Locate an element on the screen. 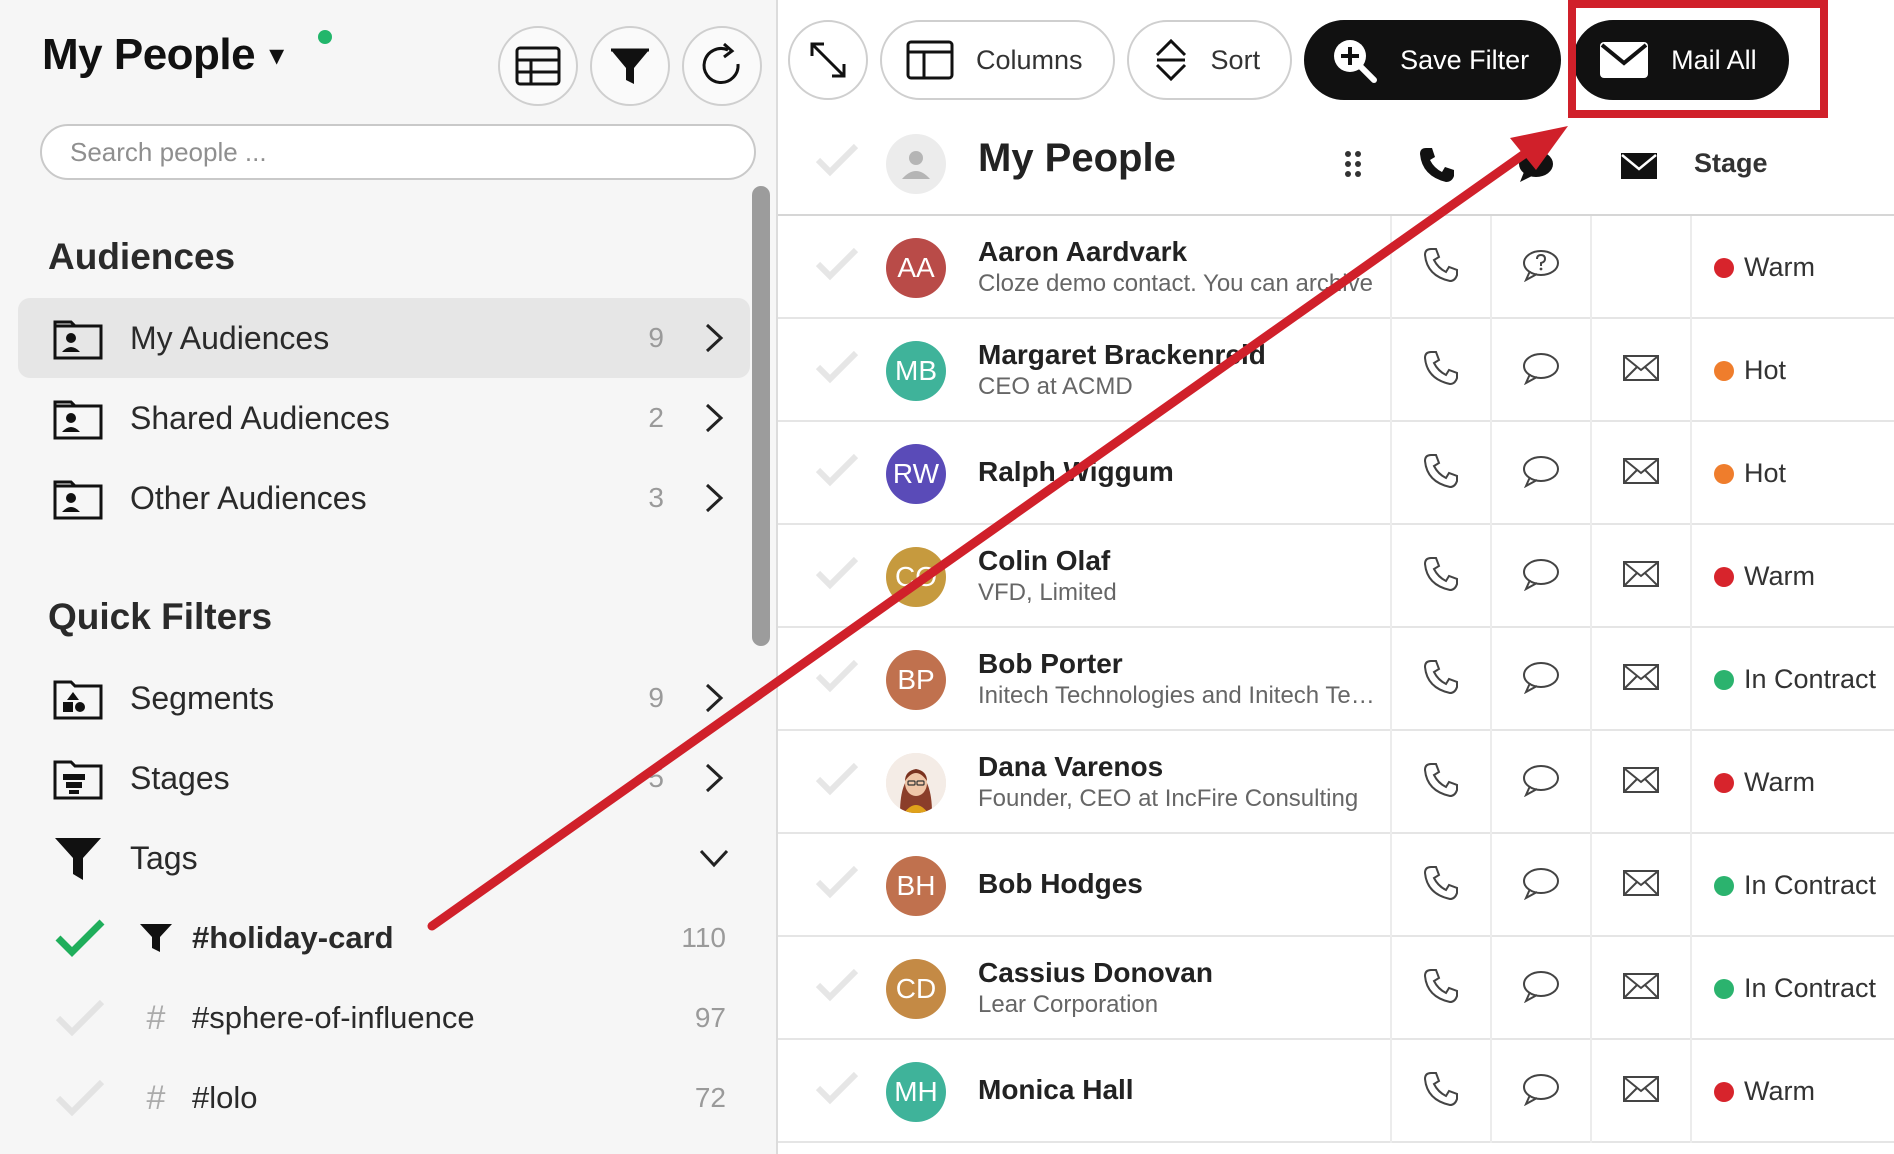 Image resolution: width=1894 pixels, height=1154 pixels. search-input is located at coordinates (398, 152).